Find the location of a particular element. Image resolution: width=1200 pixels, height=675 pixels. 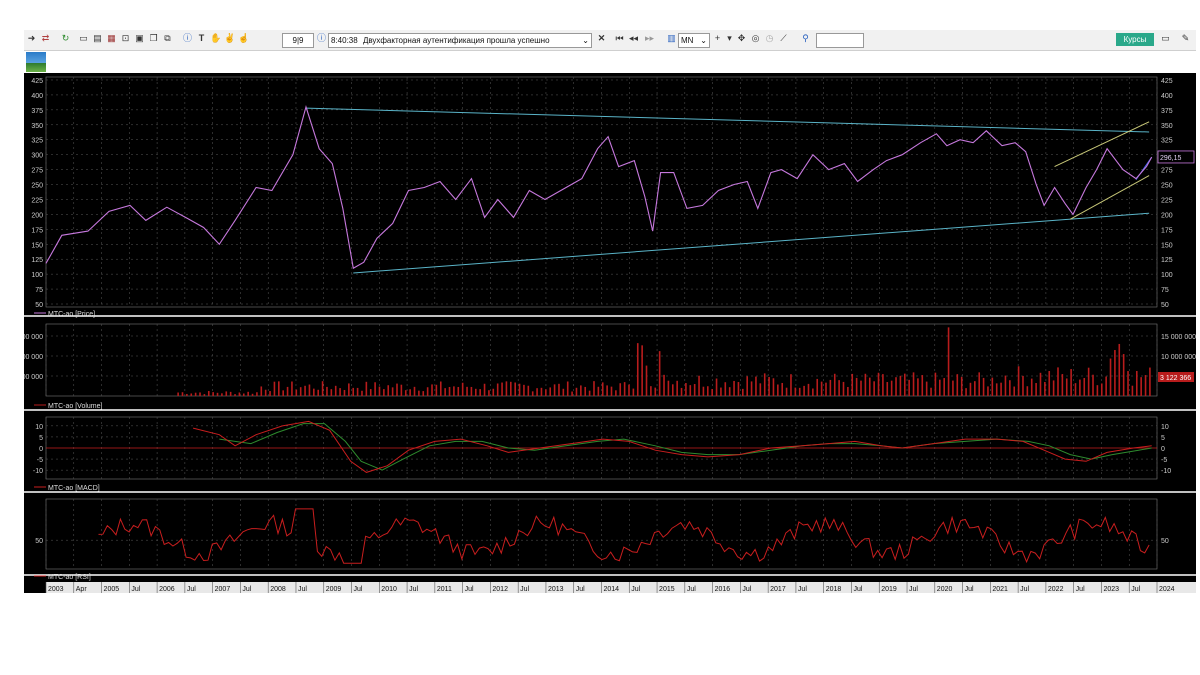

chart-window-icon: ▣ is located at coordinates (139, 38).